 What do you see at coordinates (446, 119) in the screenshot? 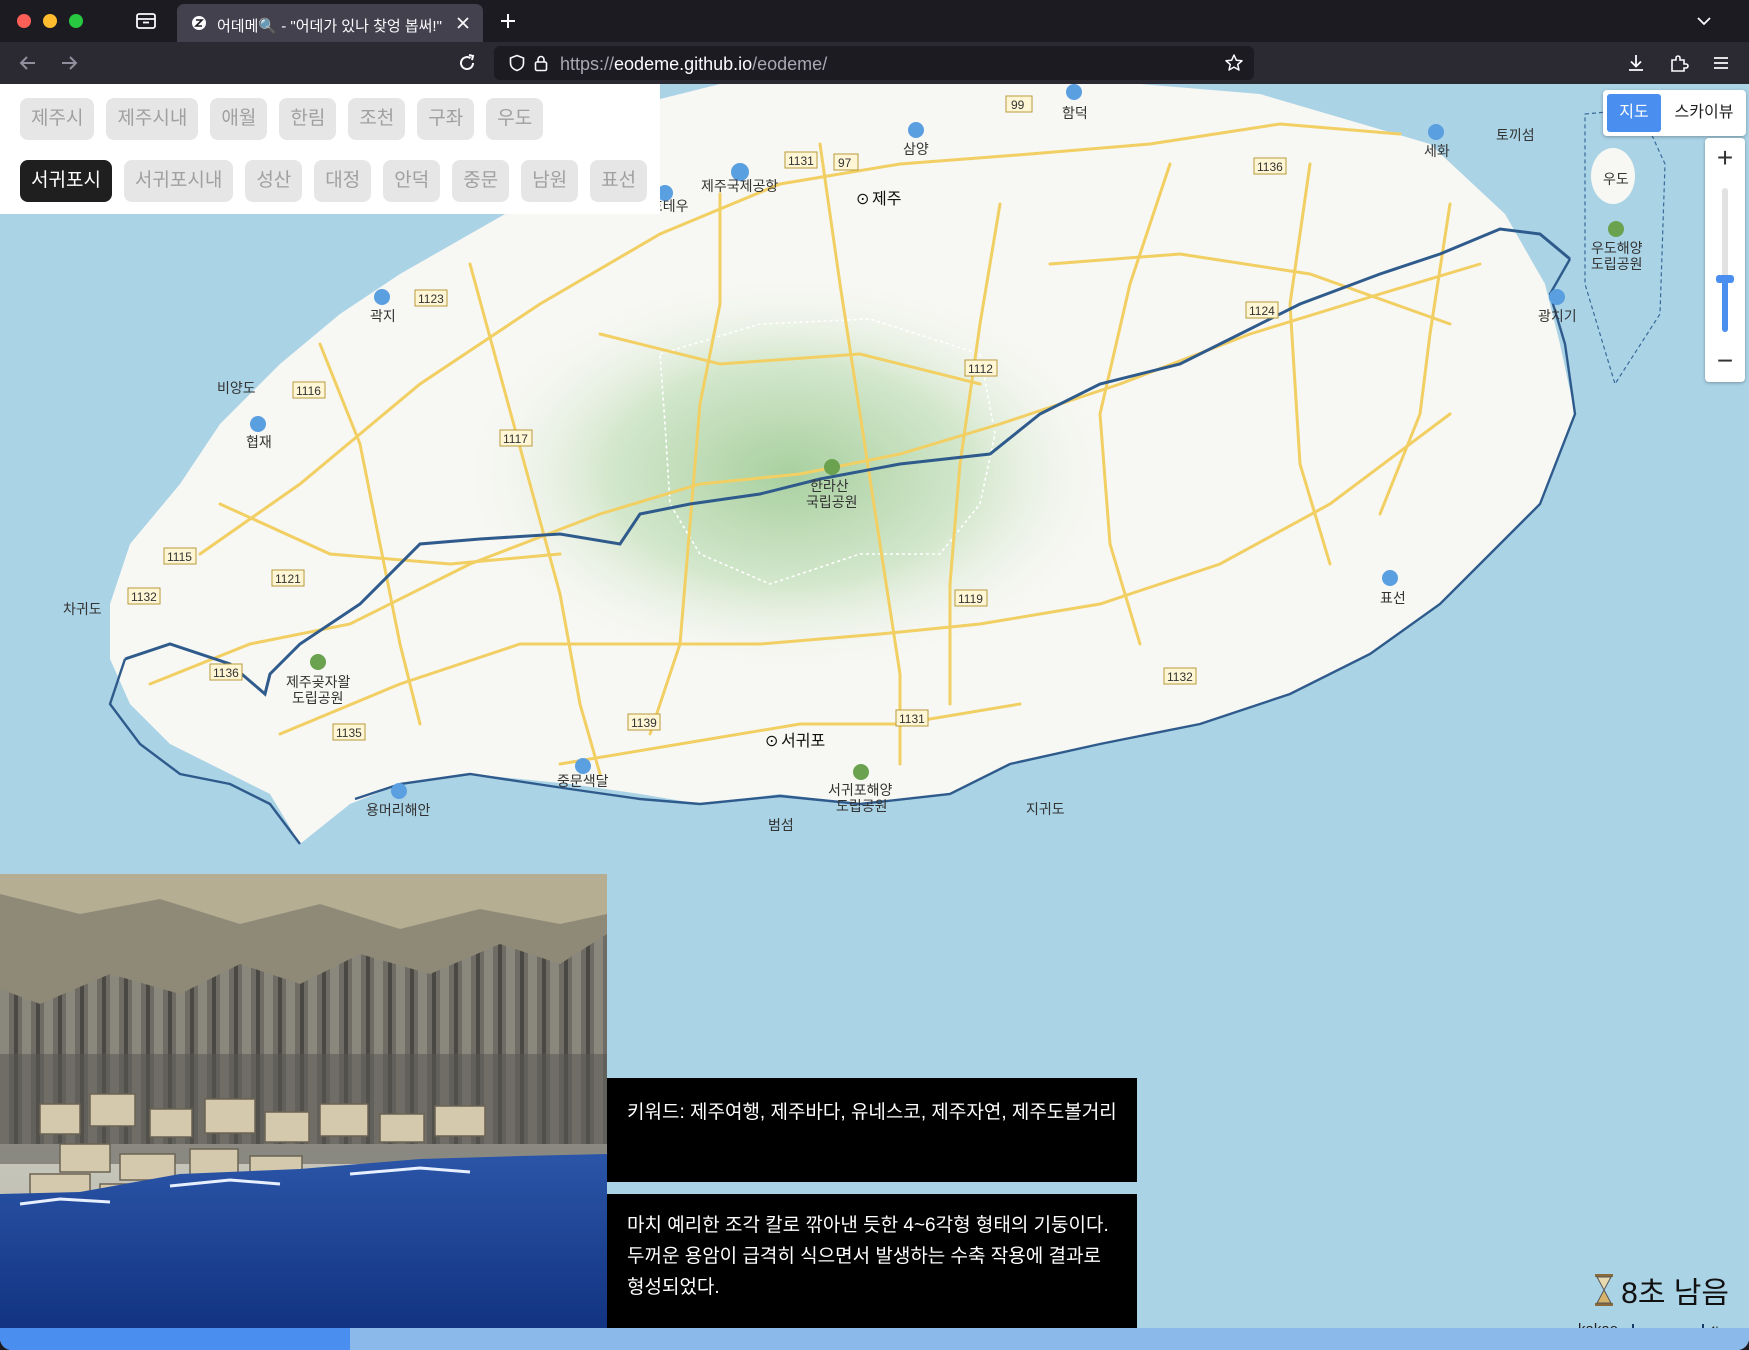
I see `region-filter-chip: 구좌` at bounding box center [446, 119].